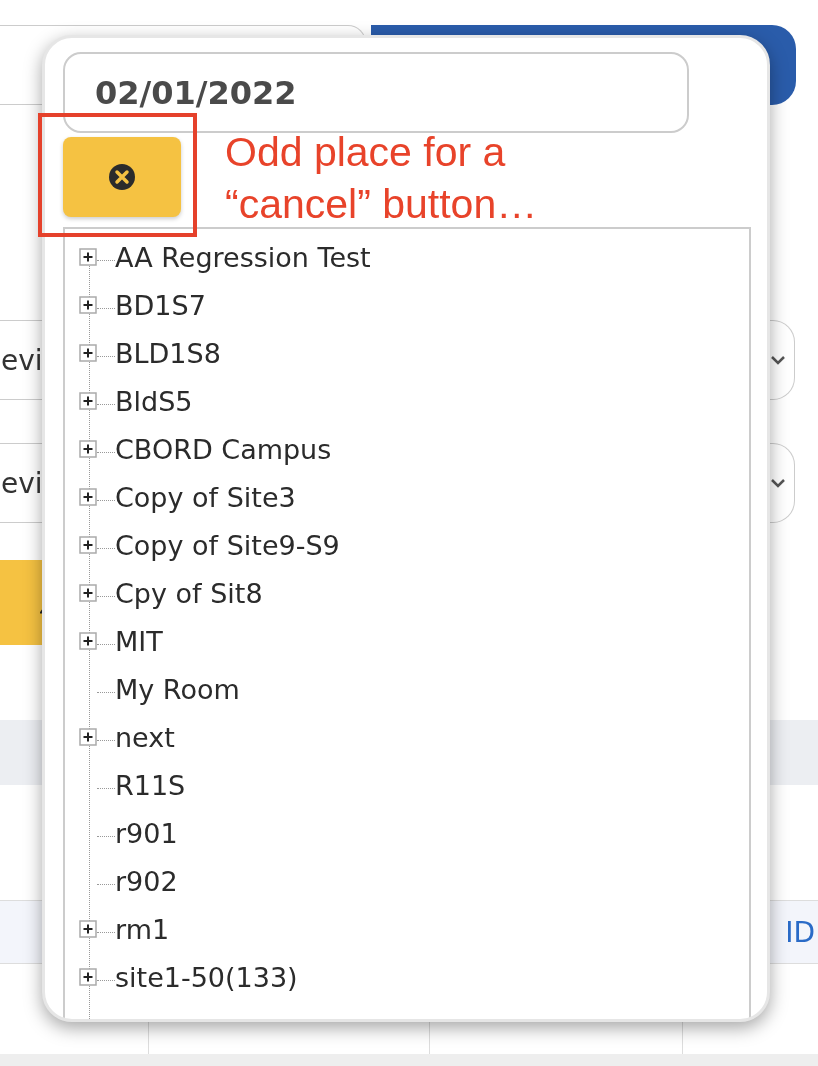 This screenshot has width=818, height=1066. What do you see at coordinates (205, 497) in the screenshot?
I see `tree-item: Copy of Site3` at bounding box center [205, 497].